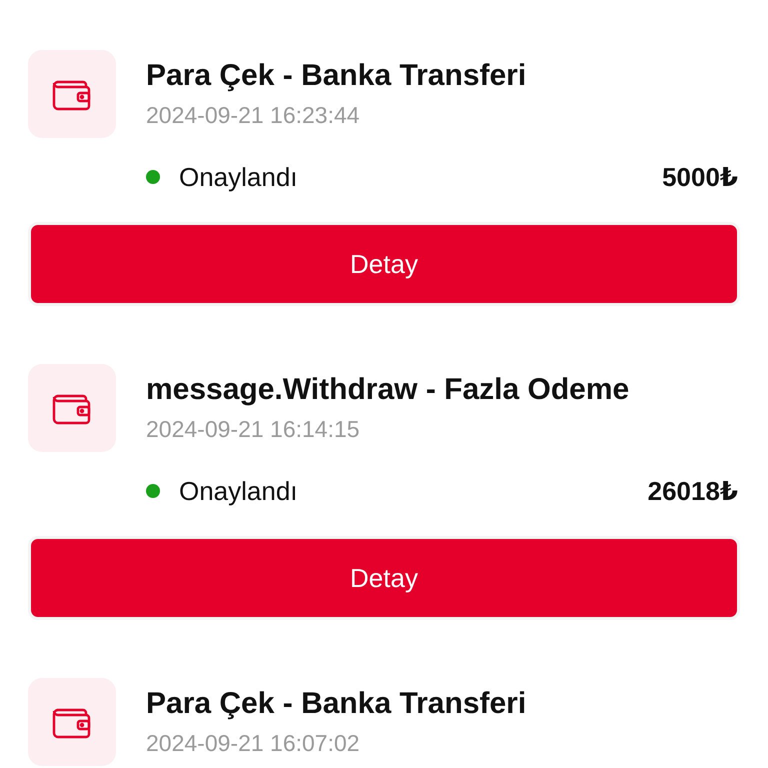  What do you see at coordinates (388, 390) in the screenshot?
I see `transaction-title: message.Withdraw - Fazla Odeme` at bounding box center [388, 390].